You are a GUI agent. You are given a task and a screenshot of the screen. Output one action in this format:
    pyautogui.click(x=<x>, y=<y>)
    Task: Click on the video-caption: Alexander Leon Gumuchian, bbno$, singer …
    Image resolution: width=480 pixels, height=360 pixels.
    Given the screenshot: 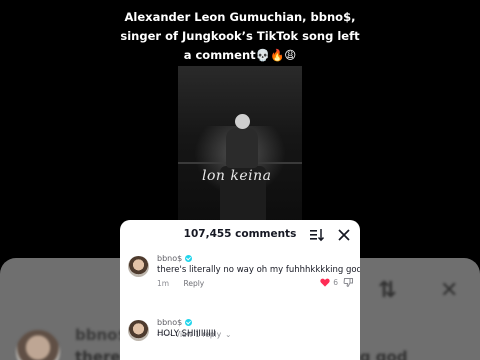 What is the action you would take?
    pyautogui.click(x=240, y=36)
    